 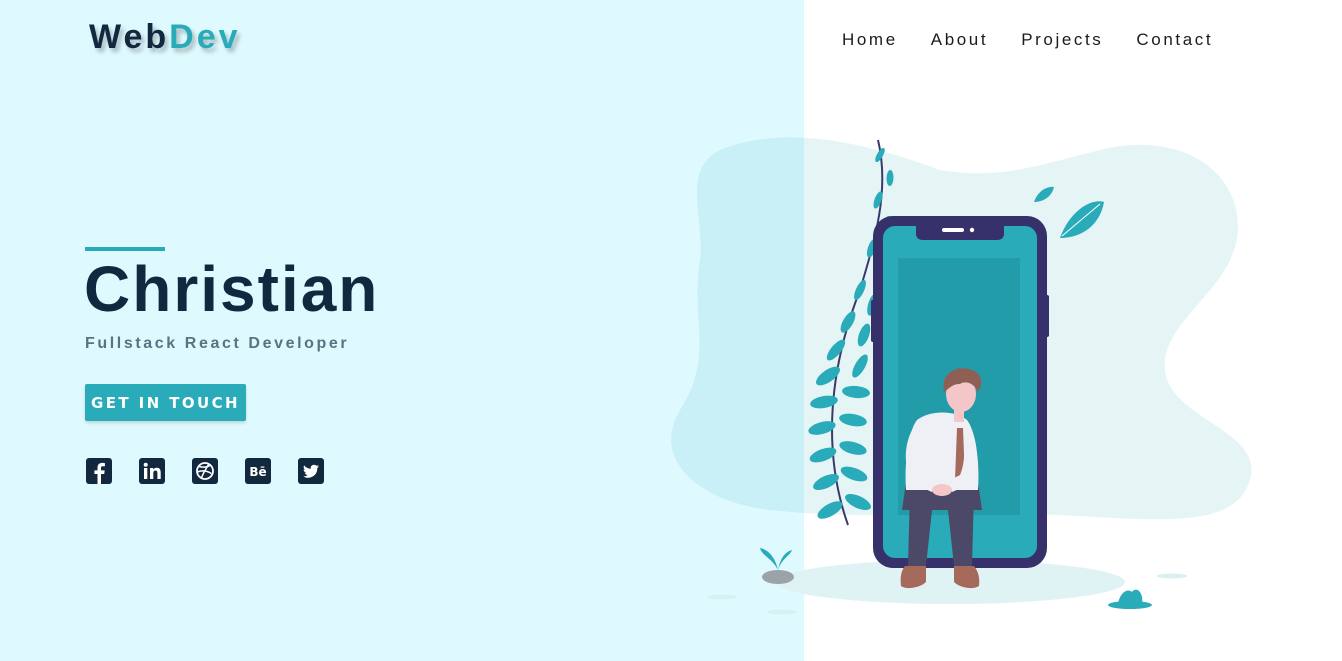 What do you see at coordinates (99, 471) in the screenshot?
I see `facebook-icon` at bounding box center [99, 471].